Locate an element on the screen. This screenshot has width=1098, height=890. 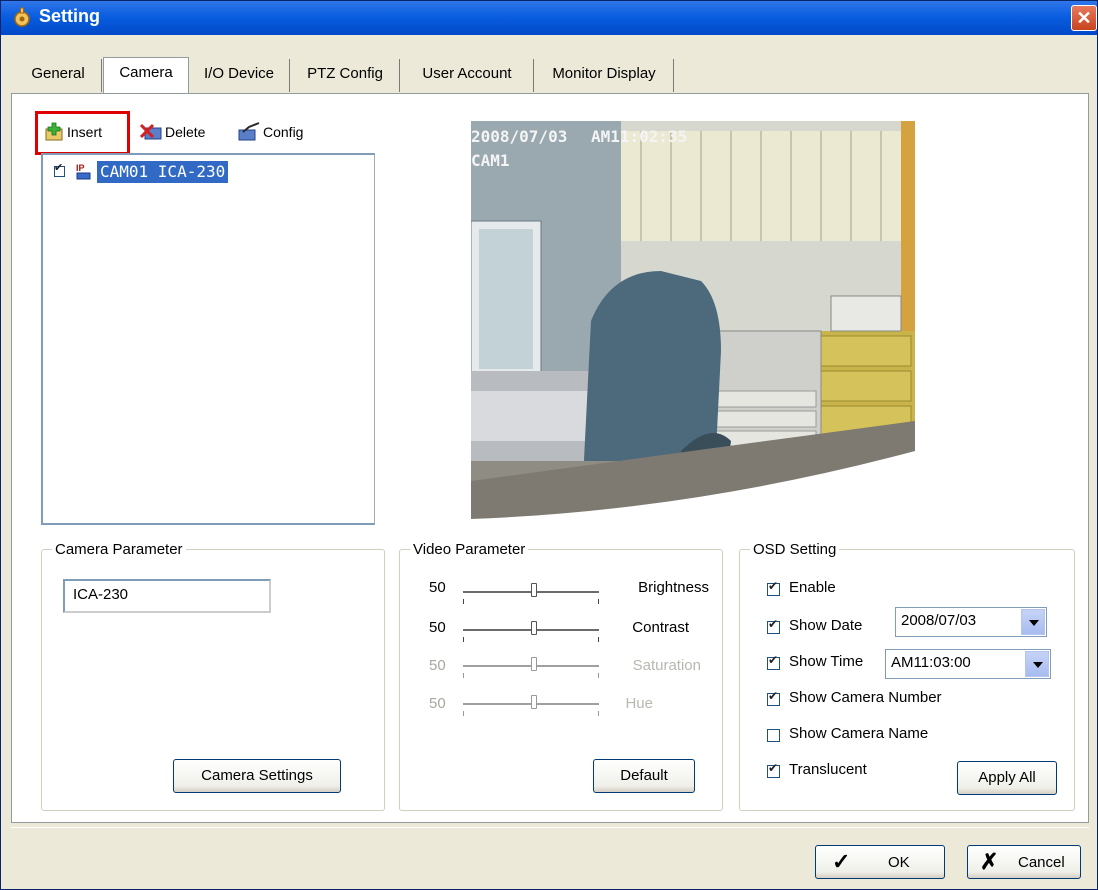
translucent-label: Translucent is located at coordinates (828, 769).